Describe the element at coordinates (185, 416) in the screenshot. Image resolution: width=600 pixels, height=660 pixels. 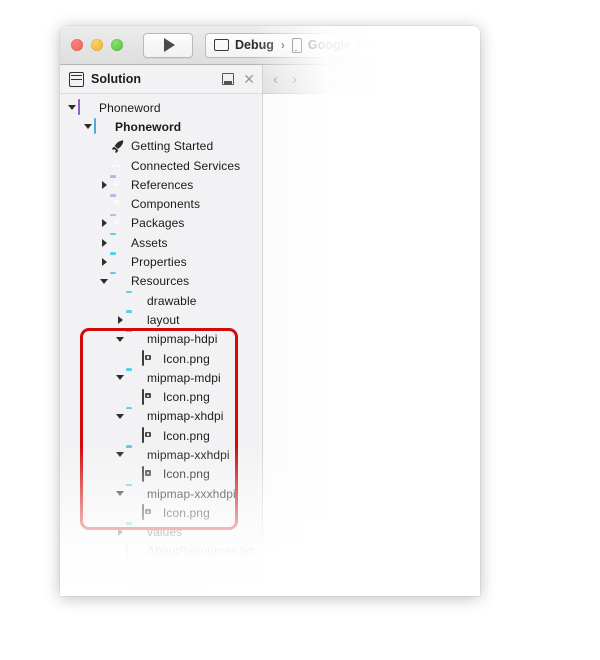
I see `tree-row-label: mipmap-xhdpi` at that location.